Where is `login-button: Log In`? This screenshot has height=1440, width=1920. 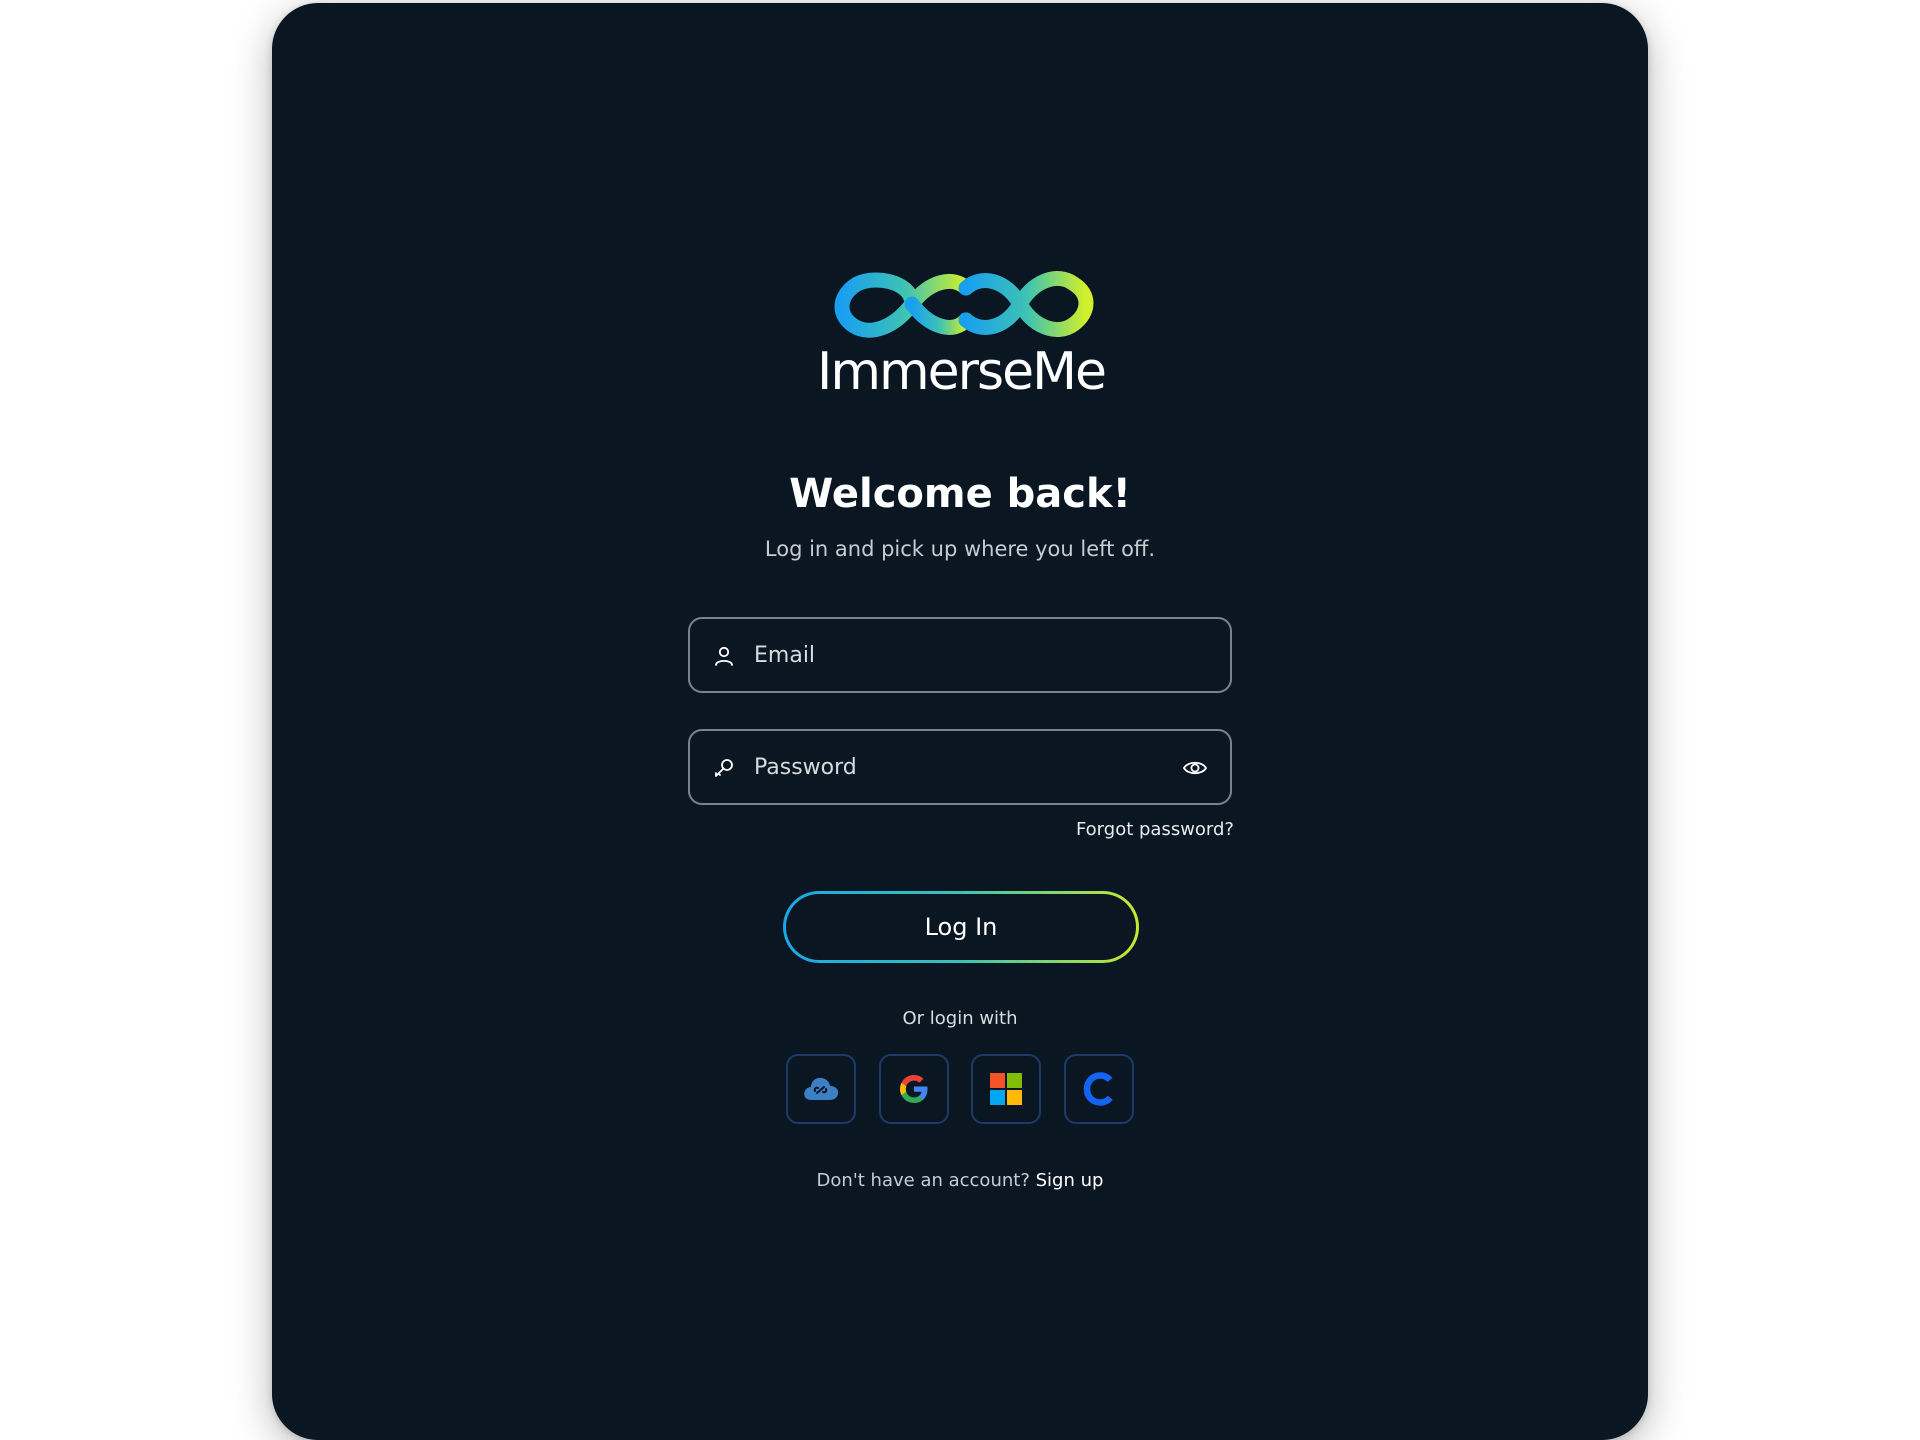
login-button: Log In is located at coordinates (961, 927).